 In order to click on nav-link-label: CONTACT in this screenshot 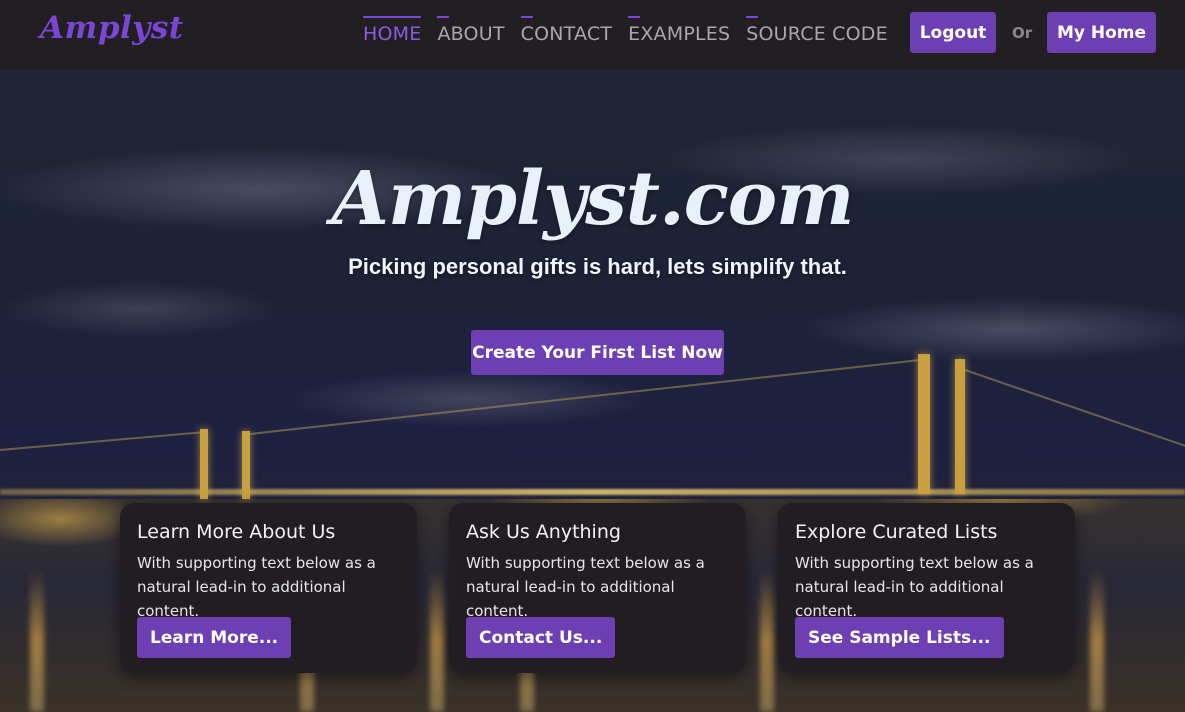, I will do `click(566, 34)`.